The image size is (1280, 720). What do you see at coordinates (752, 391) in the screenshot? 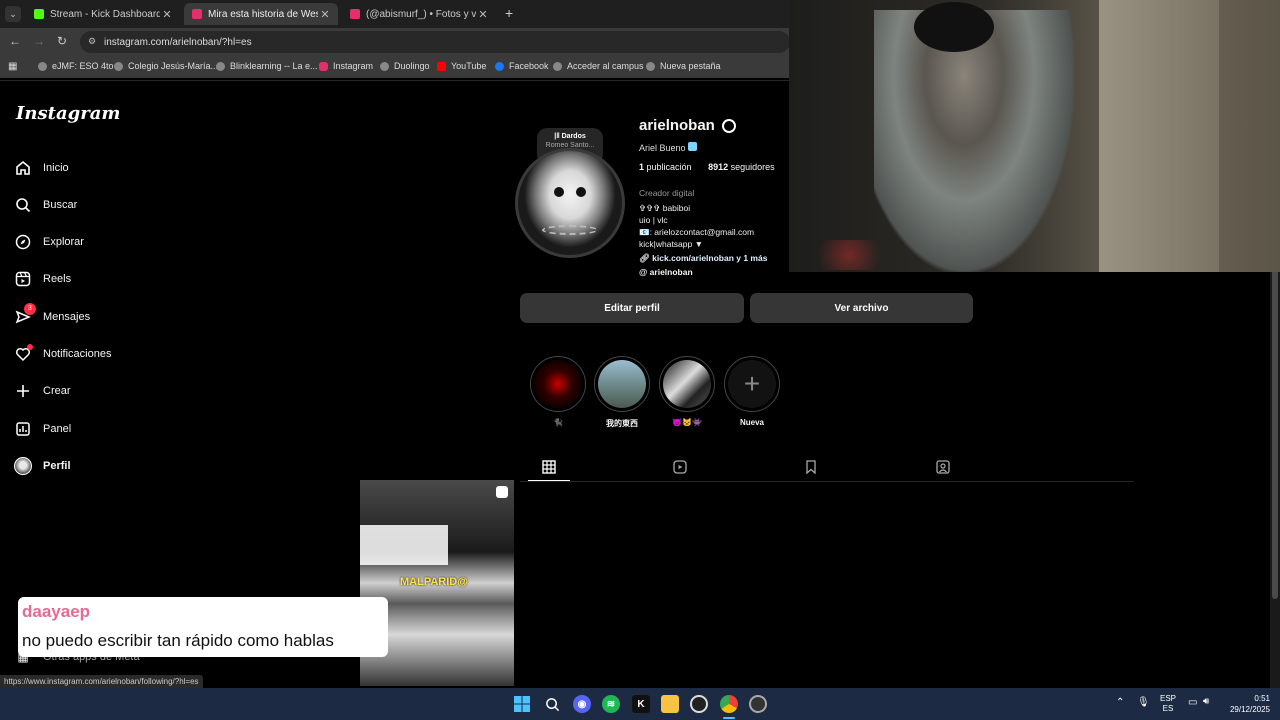
I see `new-highlight-button: + Nueva` at bounding box center [752, 391].